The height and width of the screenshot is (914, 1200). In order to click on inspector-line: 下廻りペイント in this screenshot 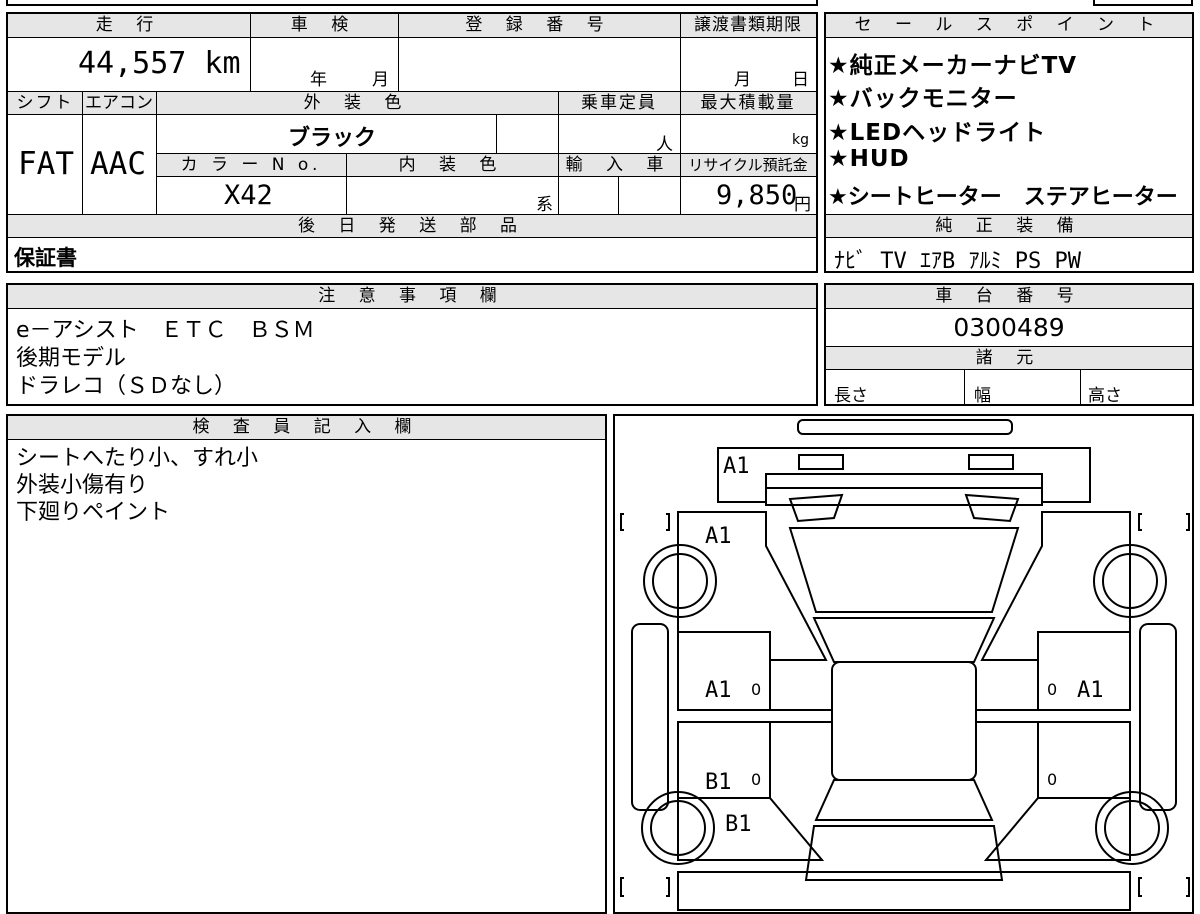, I will do `click(93, 512)`.